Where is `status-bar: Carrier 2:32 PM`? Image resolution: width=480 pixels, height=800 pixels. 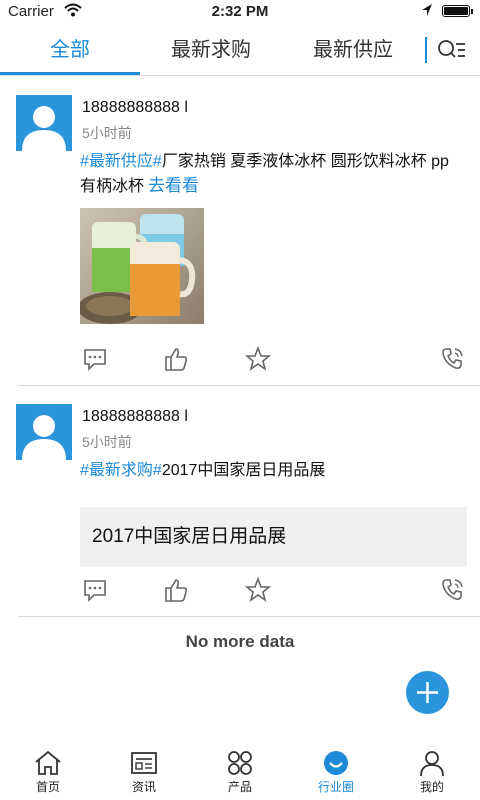 status-bar: Carrier 2:32 PM is located at coordinates (240, 12).